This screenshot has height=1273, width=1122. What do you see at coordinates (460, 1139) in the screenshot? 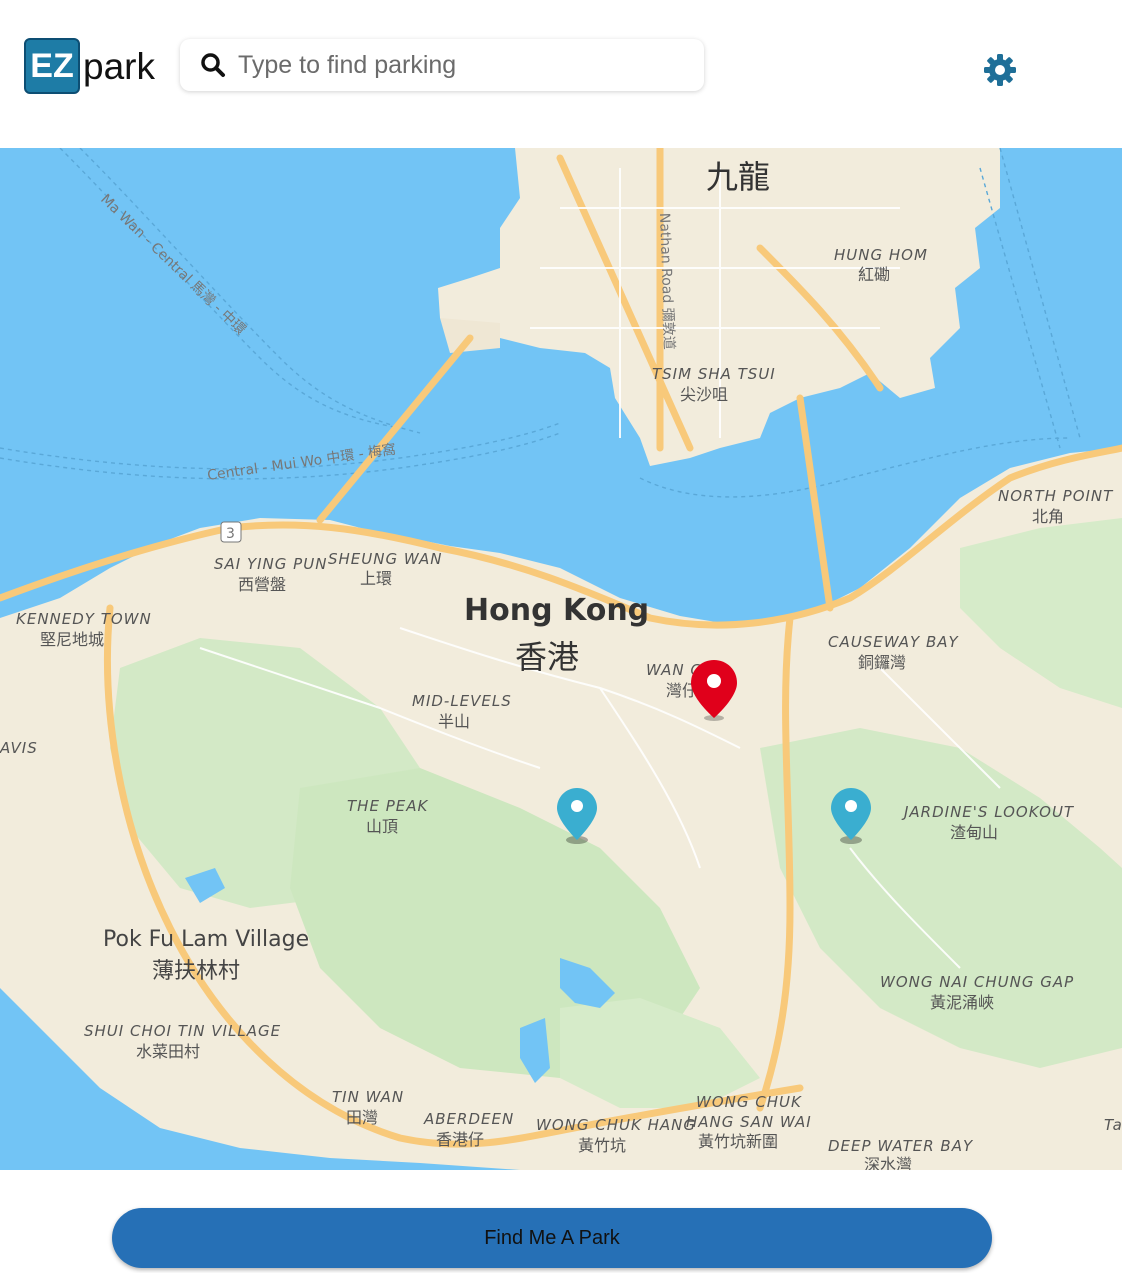
I see `label-aberdeen-cjk: 香港仔` at bounding box center [460, 1139].